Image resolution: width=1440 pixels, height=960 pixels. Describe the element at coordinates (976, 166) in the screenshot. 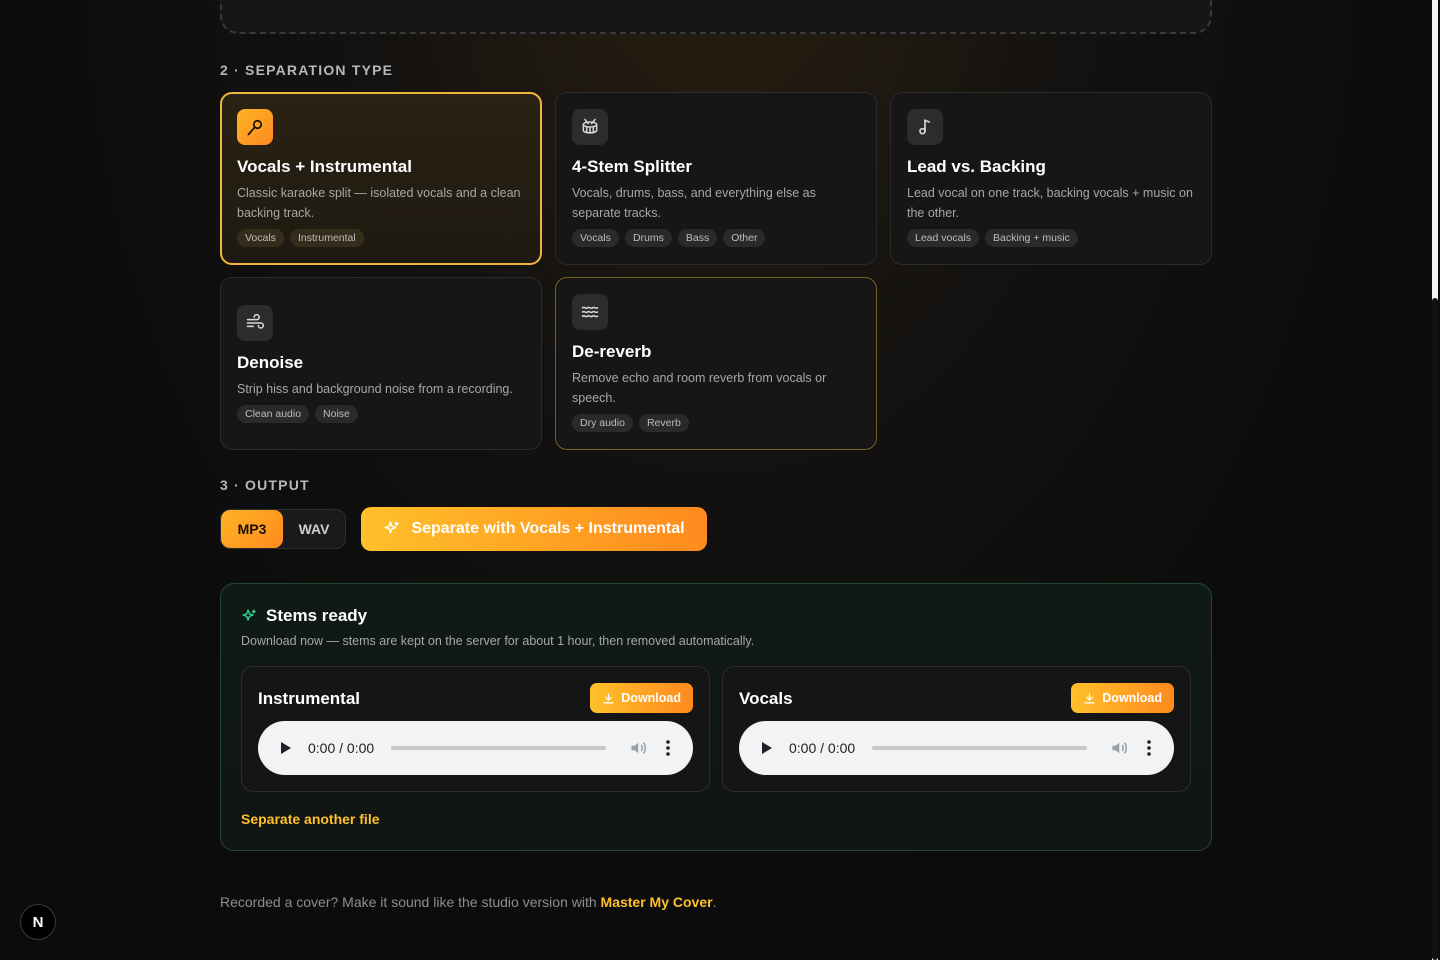

I see `card-title: Lead vs. Backing` at that location.